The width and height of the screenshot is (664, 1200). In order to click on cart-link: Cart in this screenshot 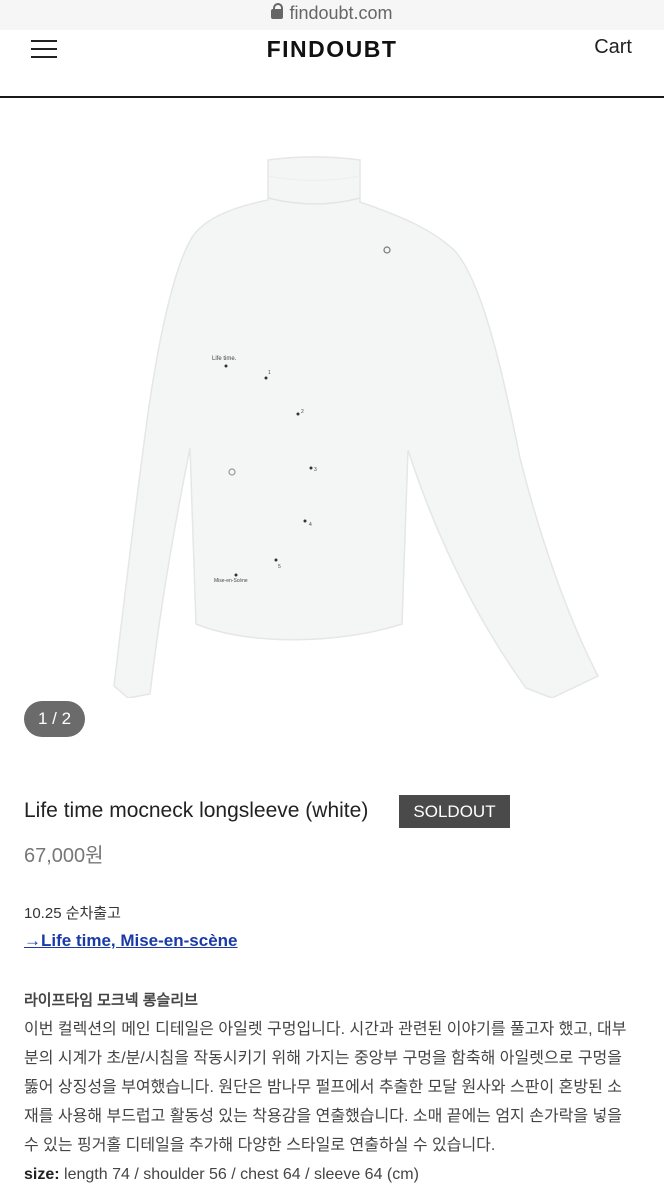, I will do `click(613, 47)`.